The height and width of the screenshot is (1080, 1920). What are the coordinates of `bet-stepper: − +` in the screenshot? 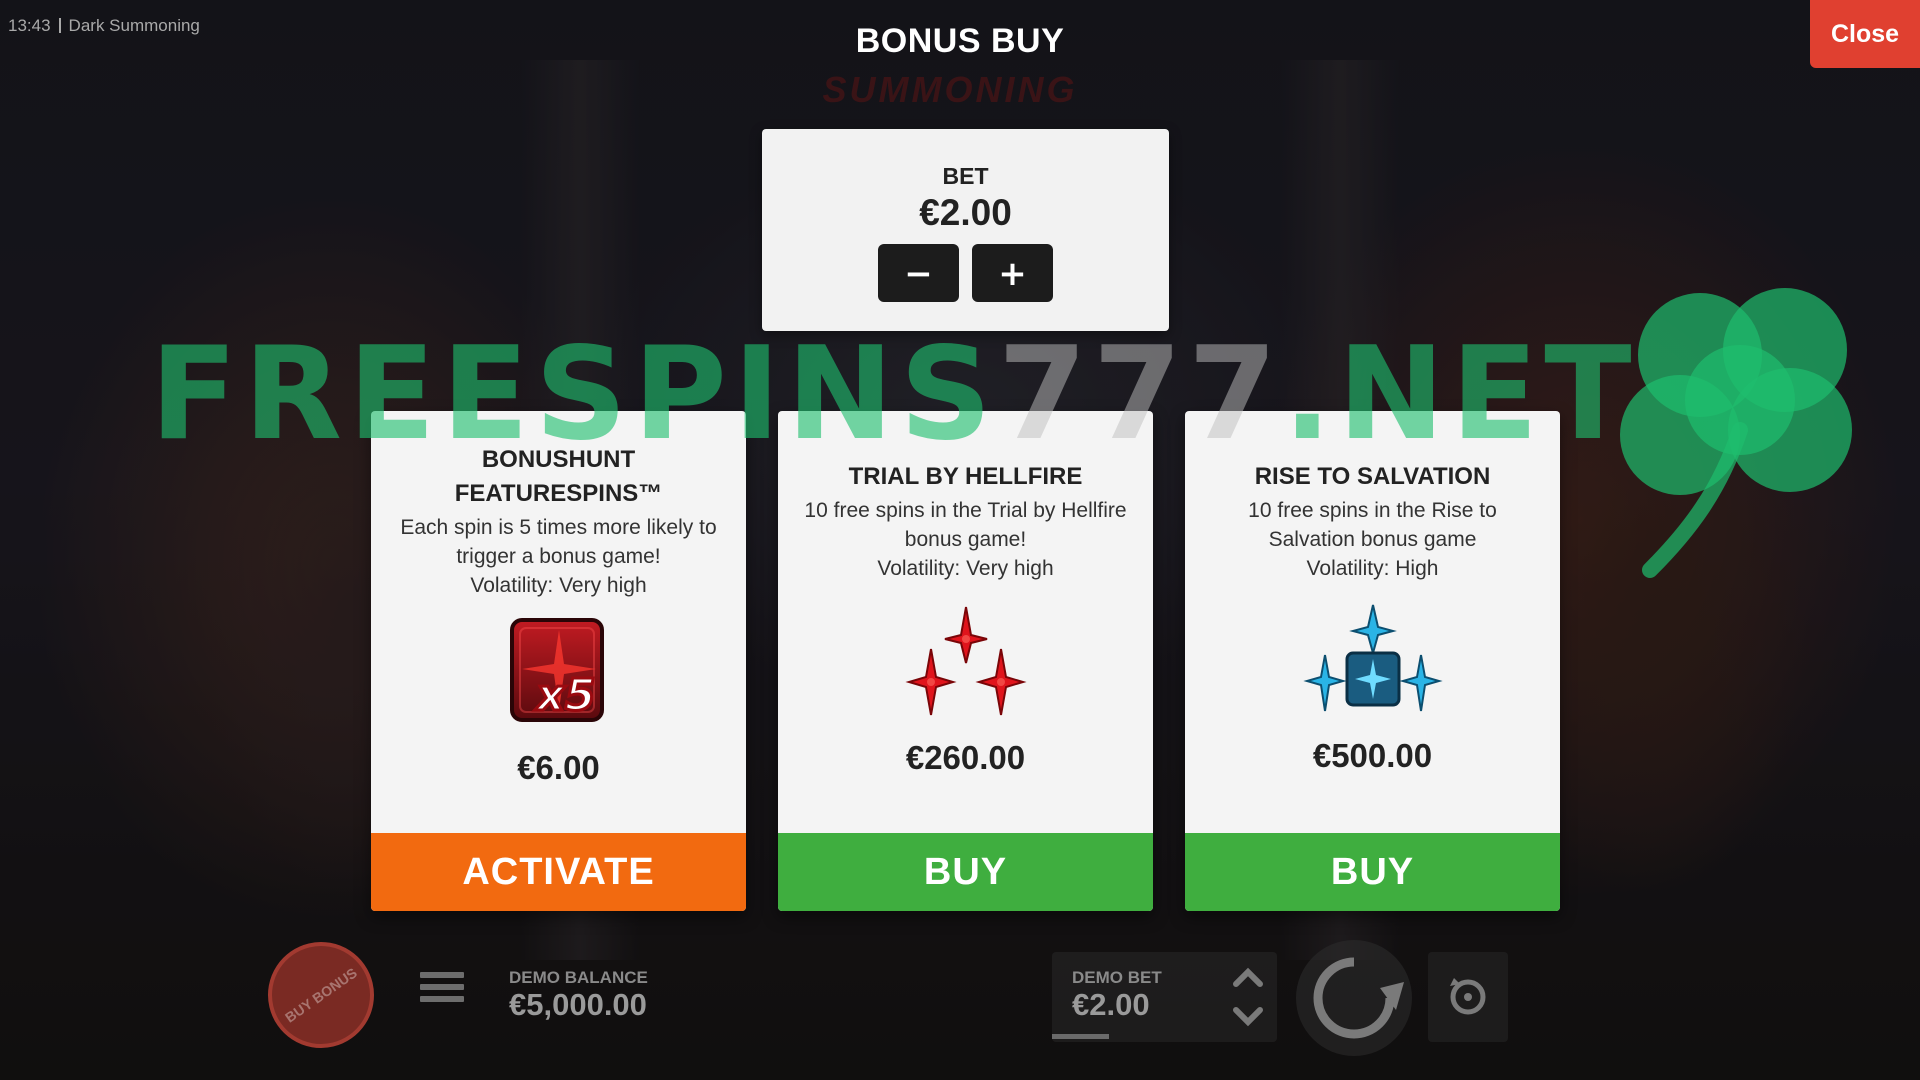 It's located at (965, 273).